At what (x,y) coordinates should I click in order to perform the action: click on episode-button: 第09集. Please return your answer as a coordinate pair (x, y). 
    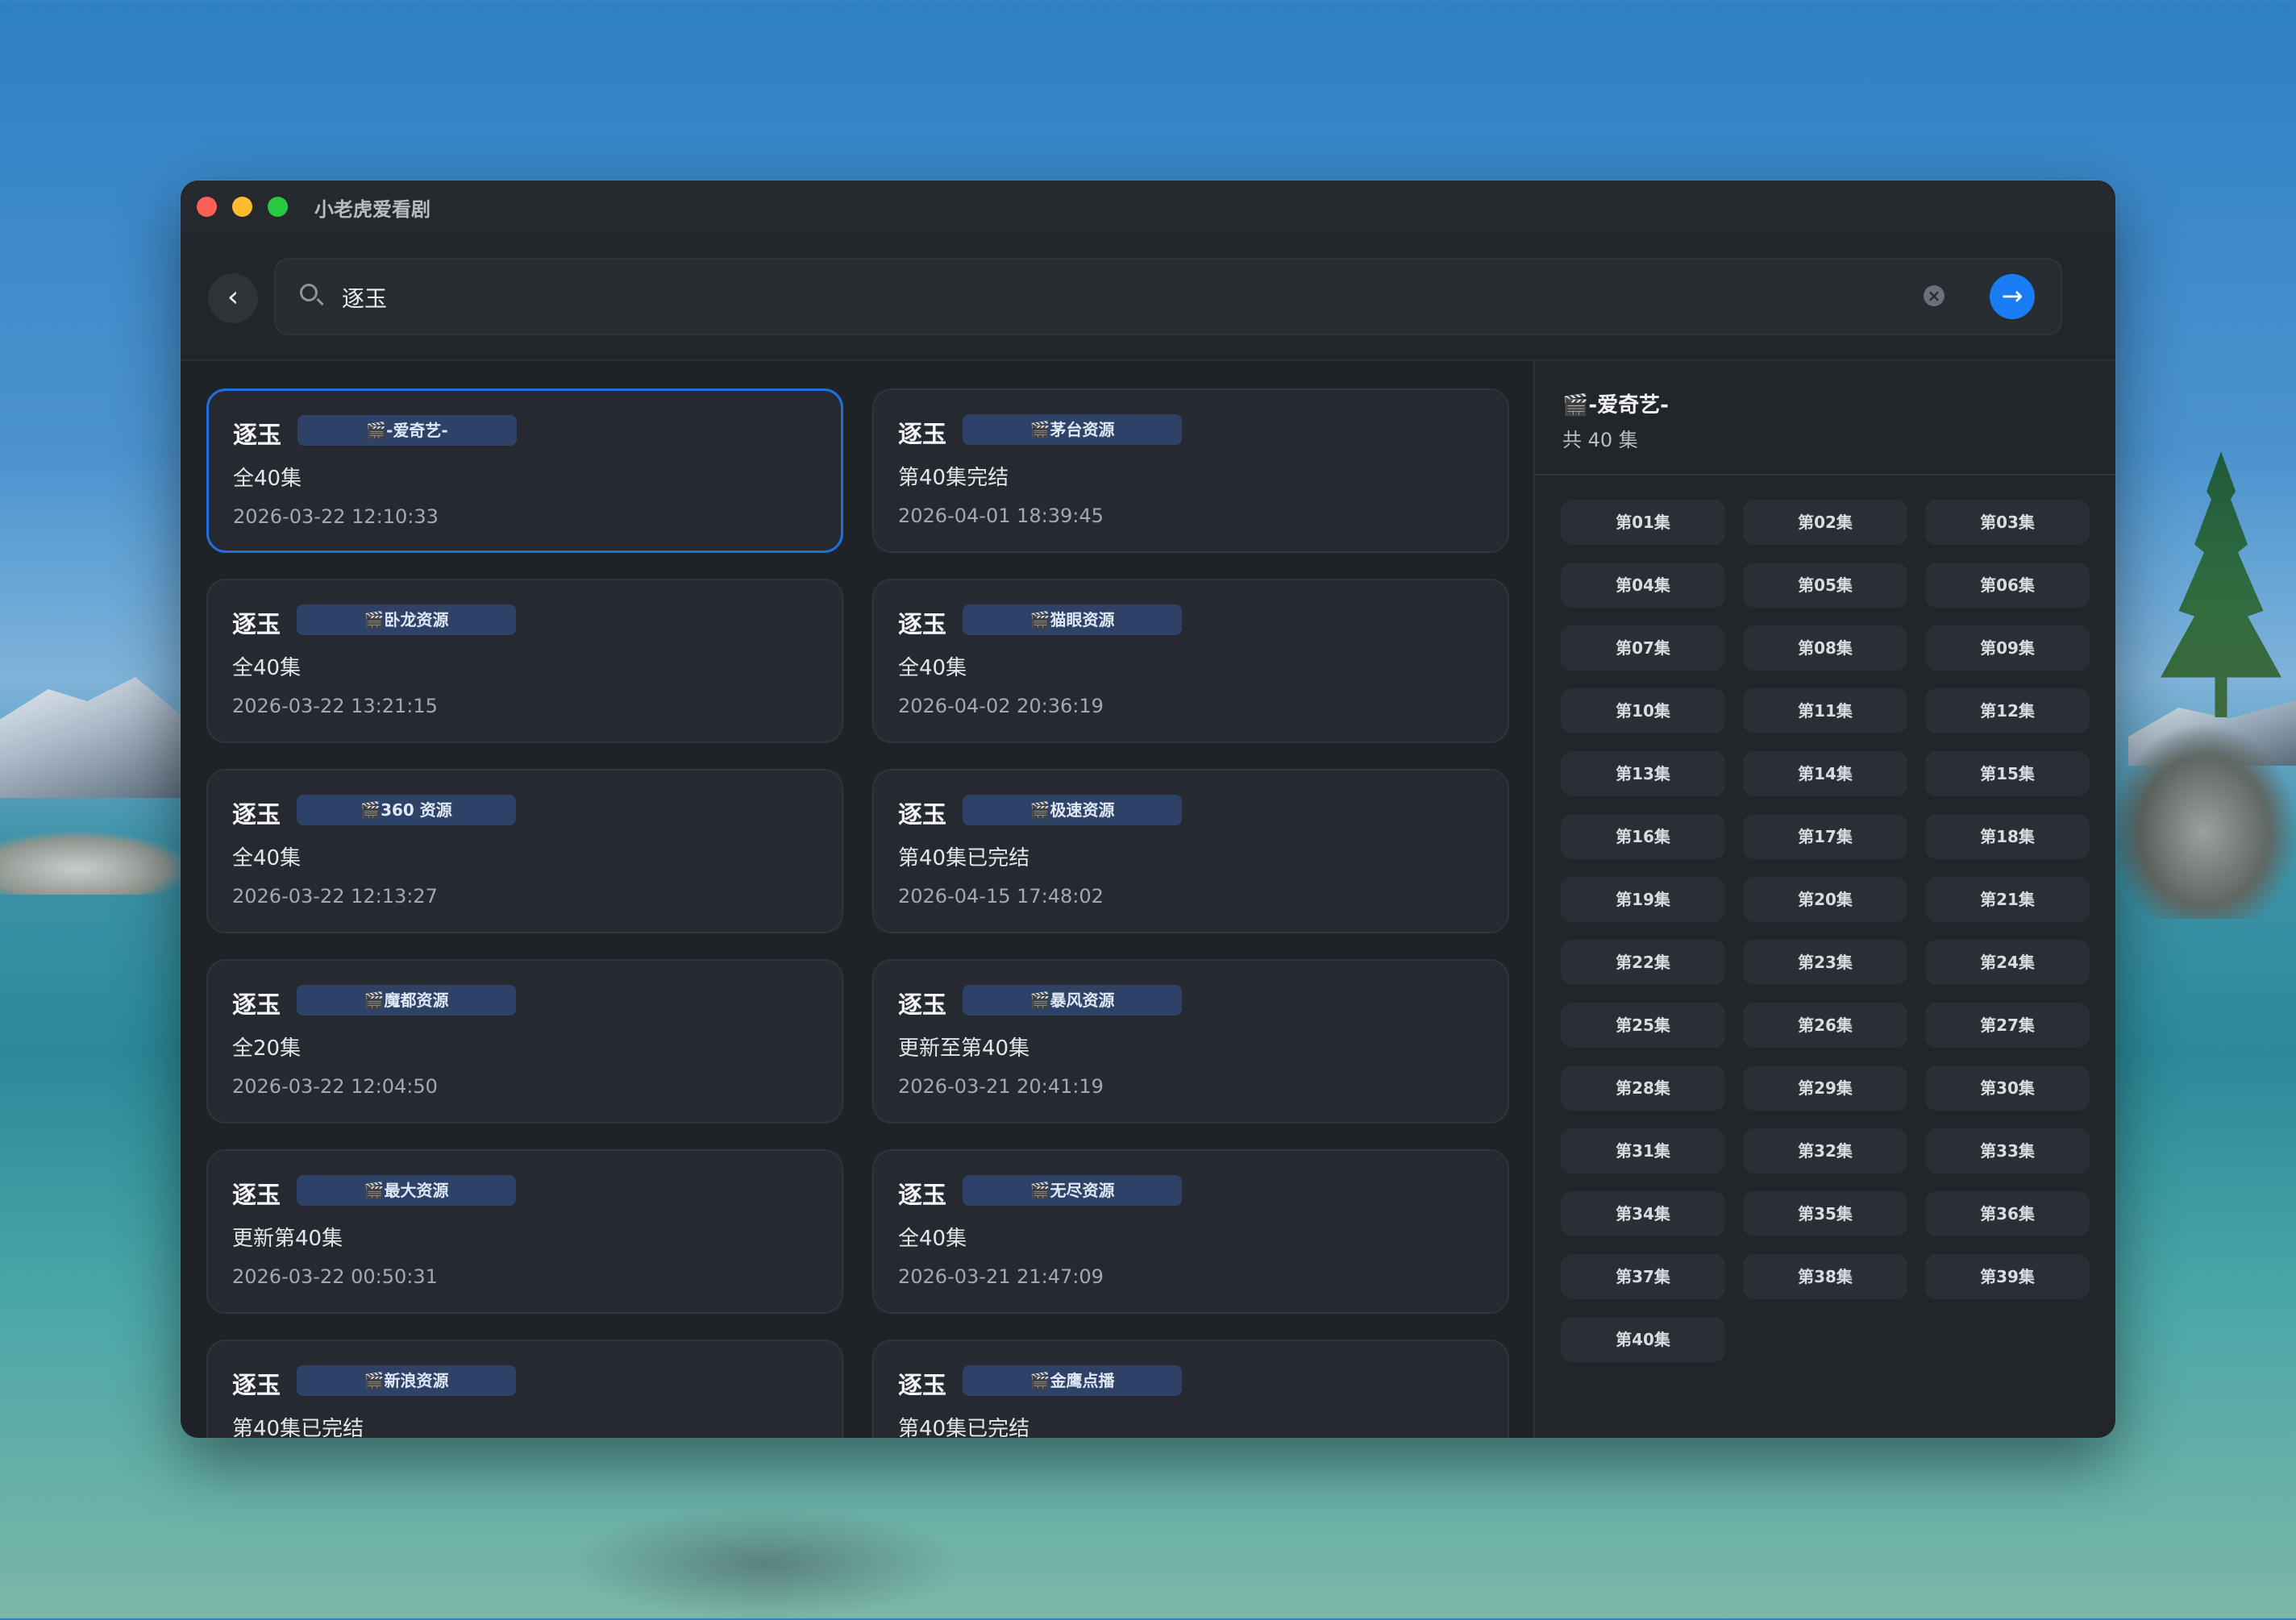
    Looking at the image, I should click on (2008, 648).